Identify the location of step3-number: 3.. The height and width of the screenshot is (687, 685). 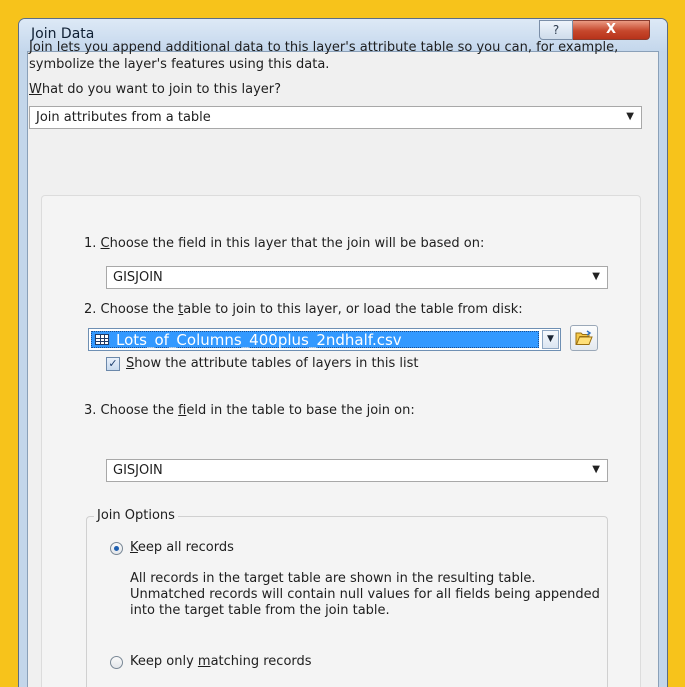
(90, 410).